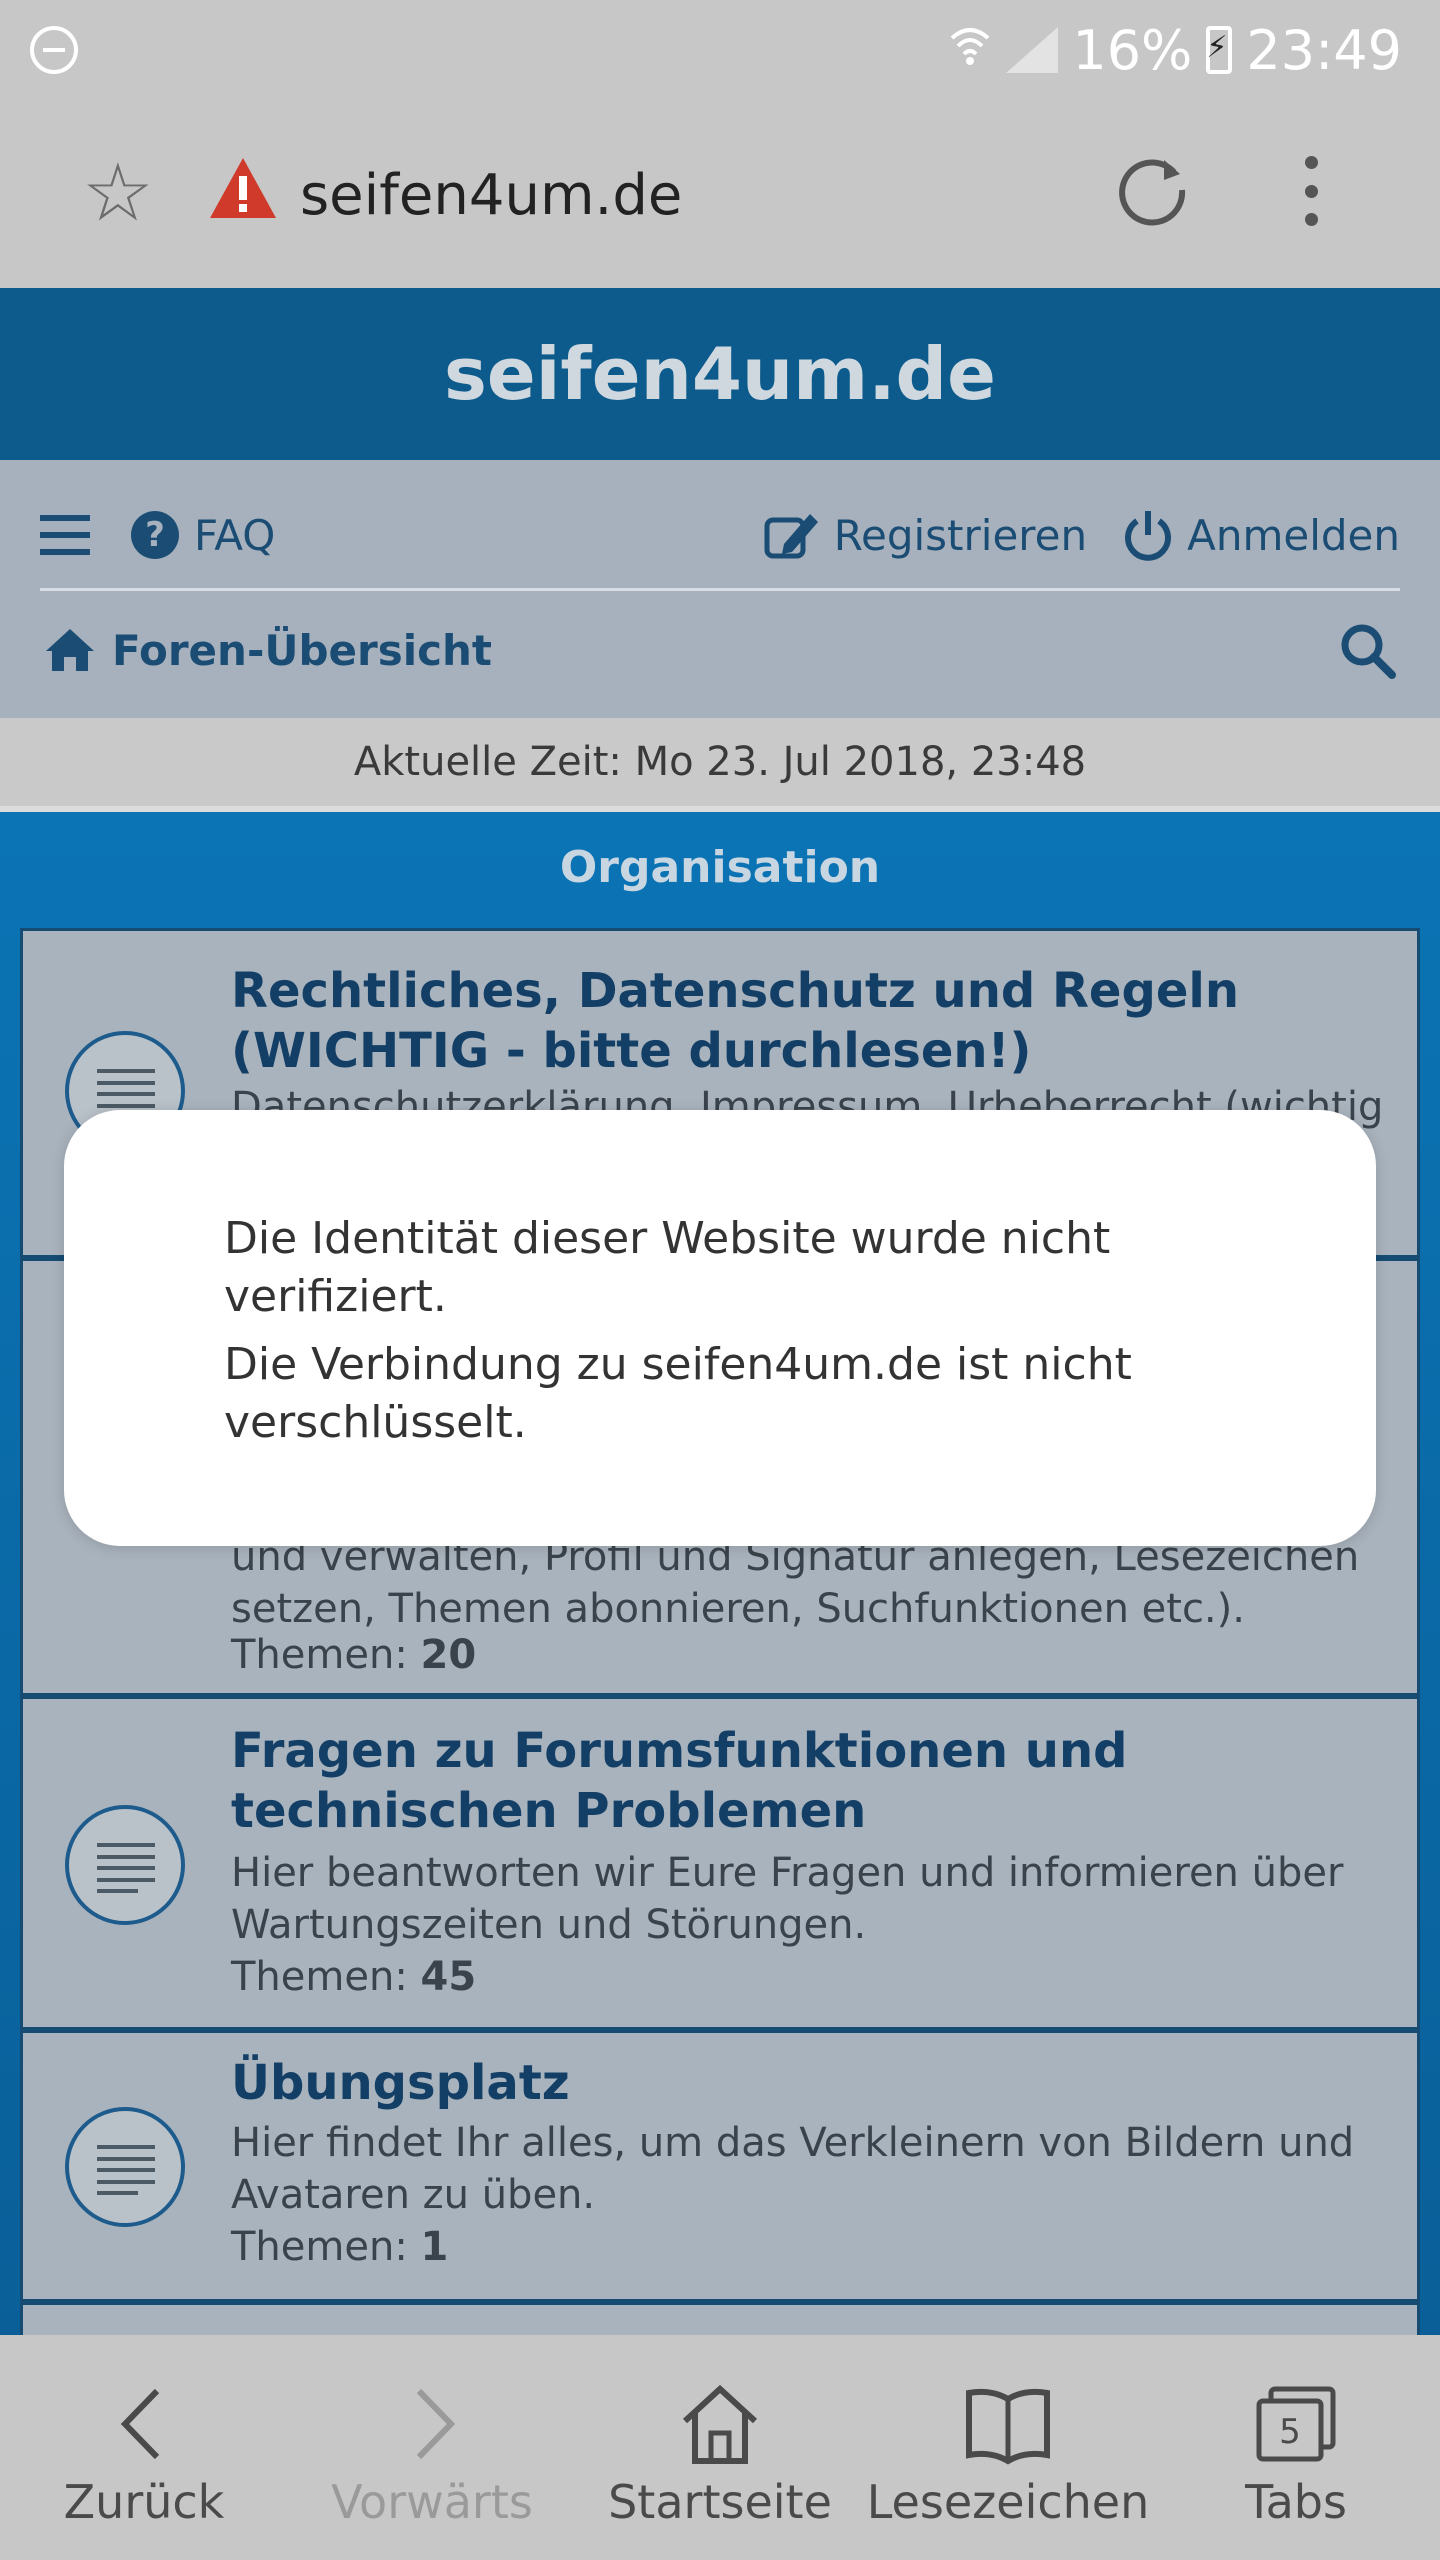 Image resolution: width=1440 pixels, height=2560 pixels. Describe the element at coordinates (1132, 50) in the screenshot. I see `battery-percent: 16%` at that location.